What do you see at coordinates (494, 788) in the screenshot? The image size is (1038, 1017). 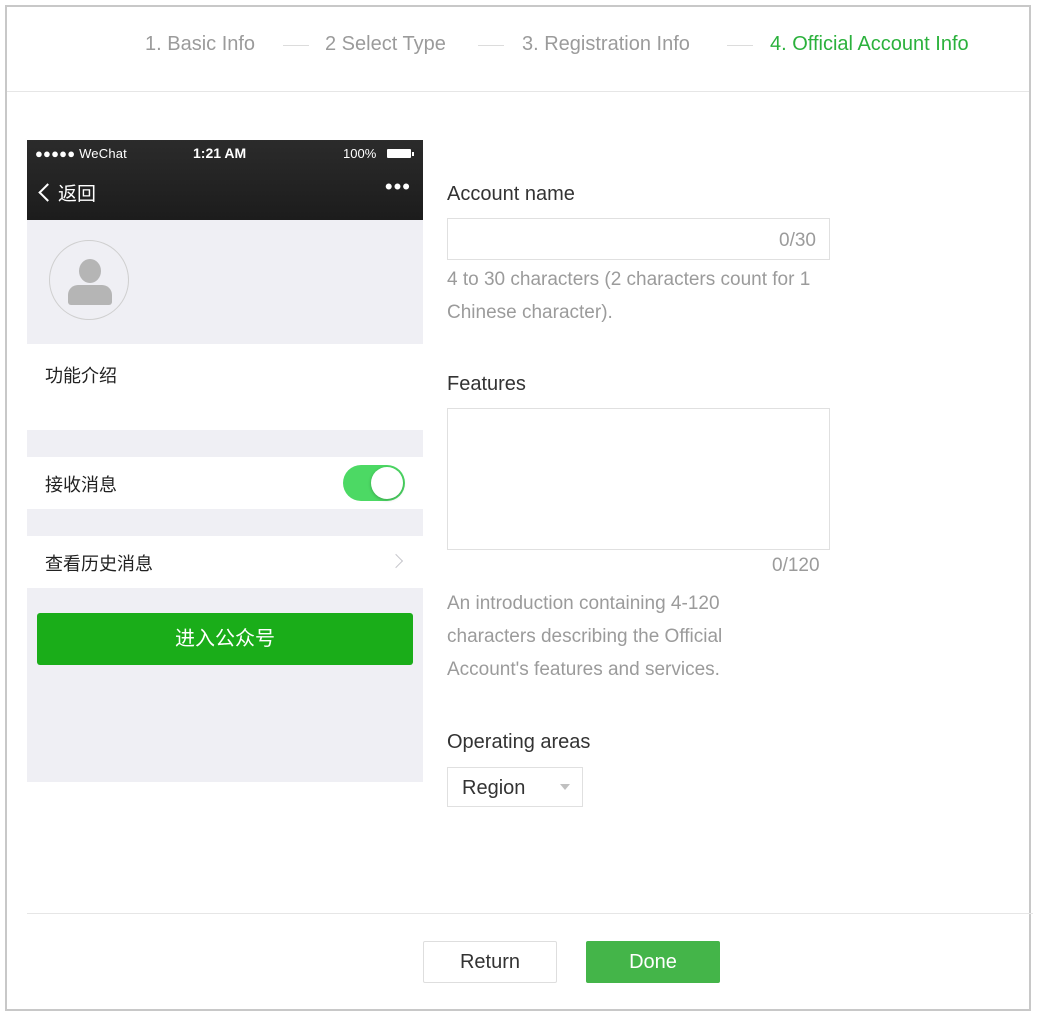 I see `region-select-value: Region` at bounding box center [494, 788].